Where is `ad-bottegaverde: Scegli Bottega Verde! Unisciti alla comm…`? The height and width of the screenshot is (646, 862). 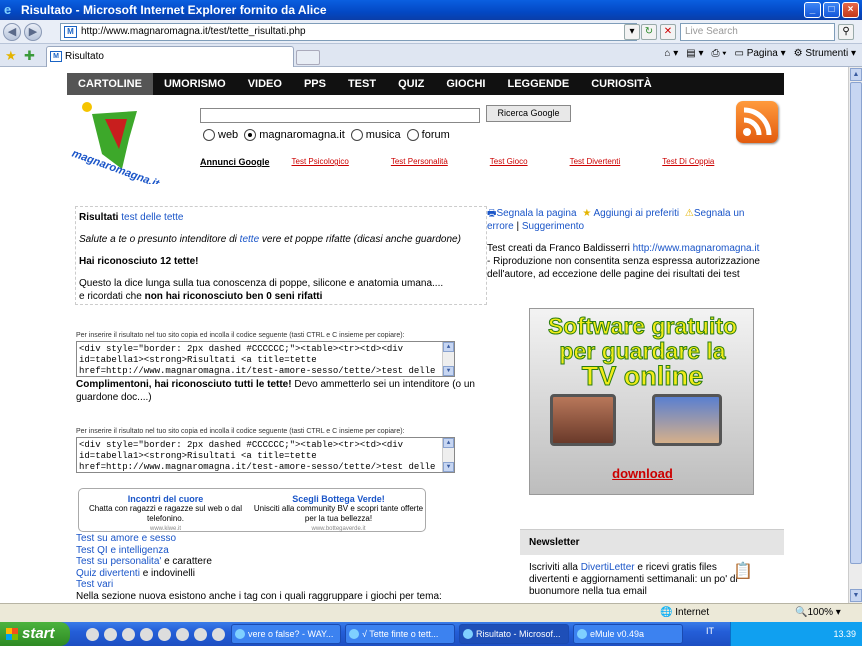
ad-bottegaverde: Scegli Bottega Verde! Unisciti alla comm… is located at coordinates (338, 510).